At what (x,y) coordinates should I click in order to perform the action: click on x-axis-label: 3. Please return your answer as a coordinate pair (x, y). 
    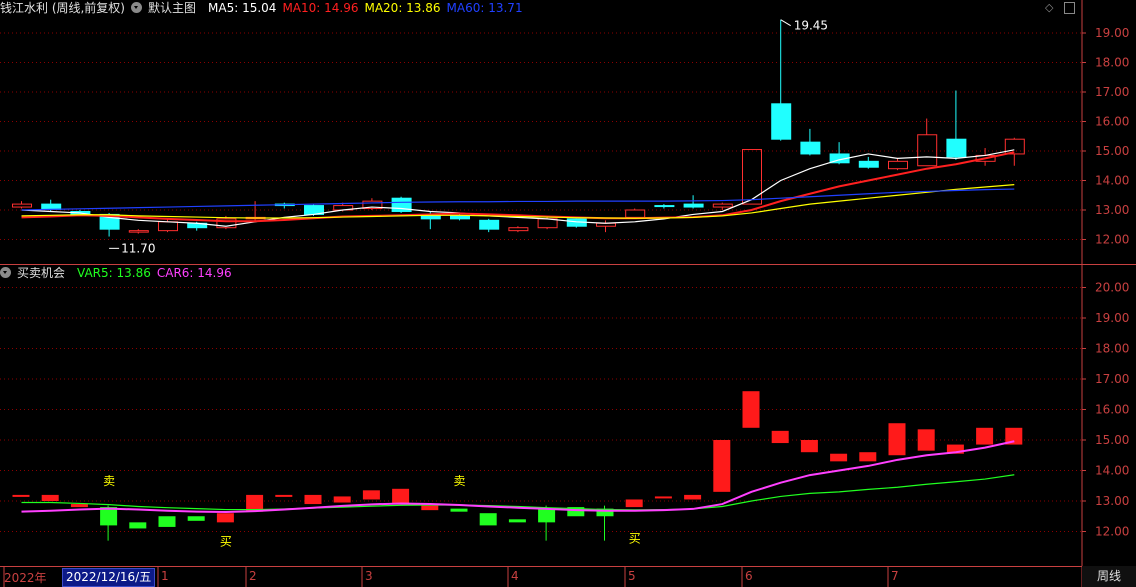
    Looking at the image, I should click on (369, 576).